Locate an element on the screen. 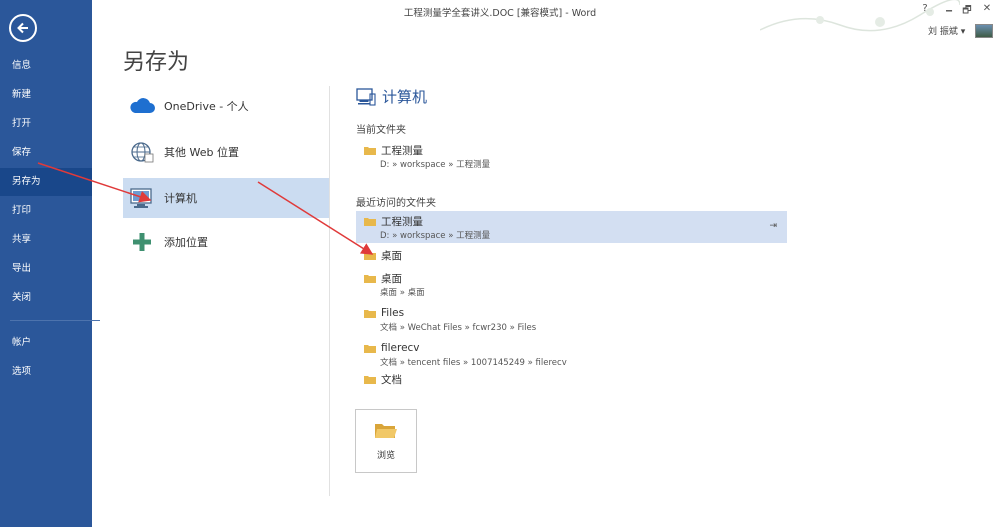  folder-path: 桌面 » 桌面 is located at coordinates (402, 293).